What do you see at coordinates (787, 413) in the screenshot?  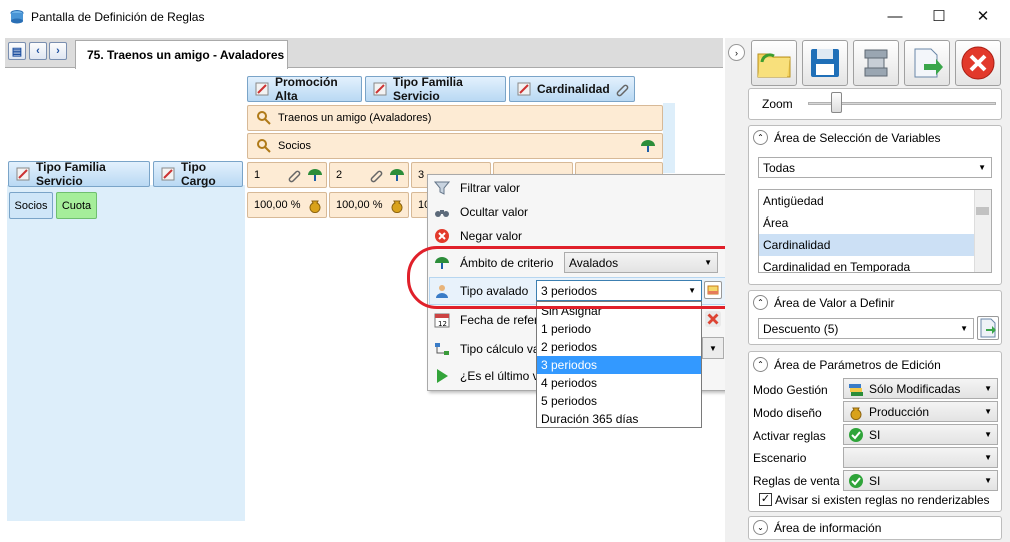 I see `param-label: Modo diseño` at bounding box center [787, 413].